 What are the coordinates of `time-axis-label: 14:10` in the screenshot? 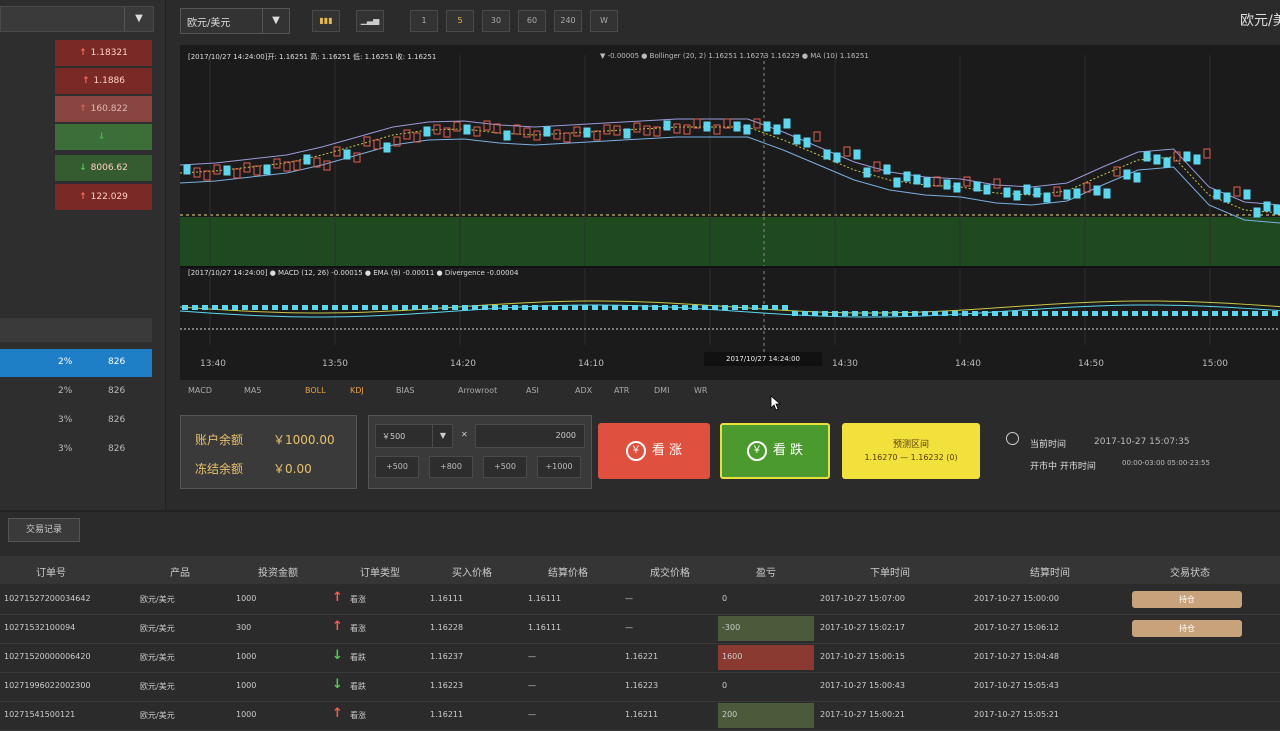 It's located at (591, 364).